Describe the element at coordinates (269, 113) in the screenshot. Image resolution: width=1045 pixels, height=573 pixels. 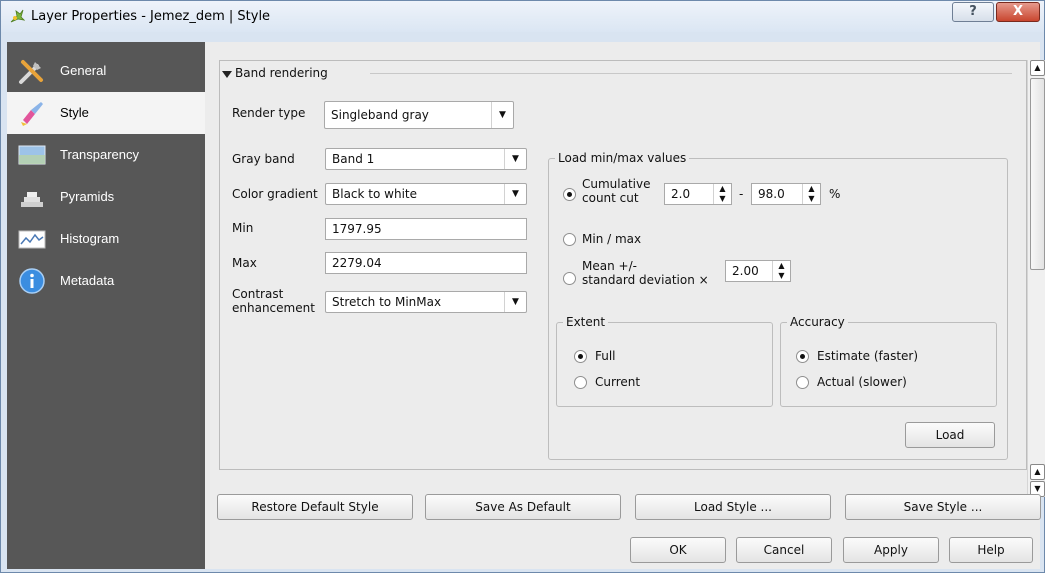
I see `render-type-label: Render type` at that location.